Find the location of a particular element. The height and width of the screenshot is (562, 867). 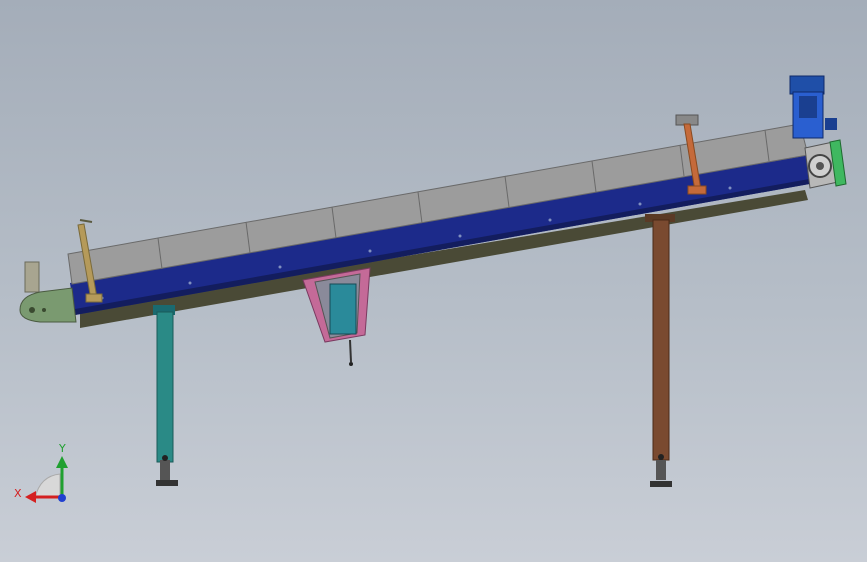

triad-z-axis is located at coordinates (62, 498).